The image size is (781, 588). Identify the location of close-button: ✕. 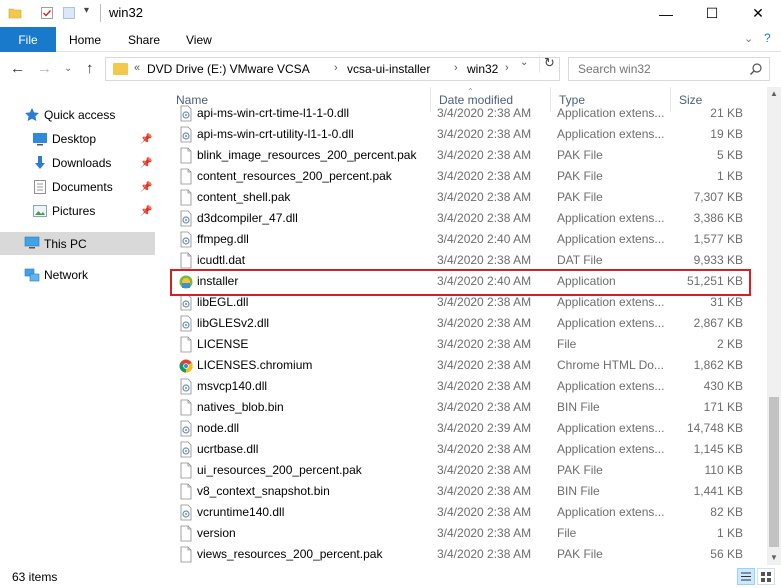
(758, 13).